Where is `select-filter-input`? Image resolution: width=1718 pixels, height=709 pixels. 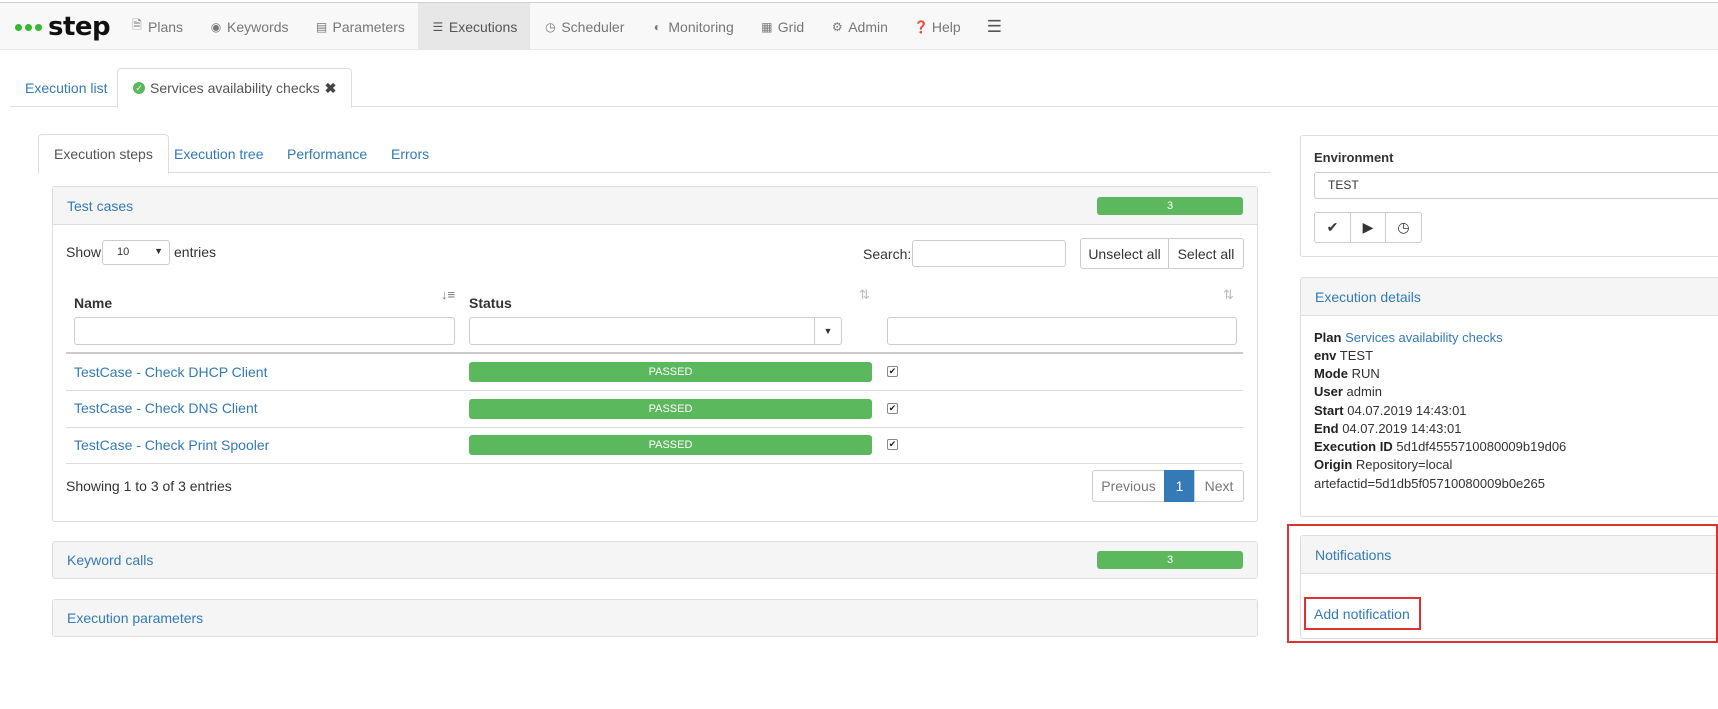
select-filter-input is located at coordinates (1062, 331).